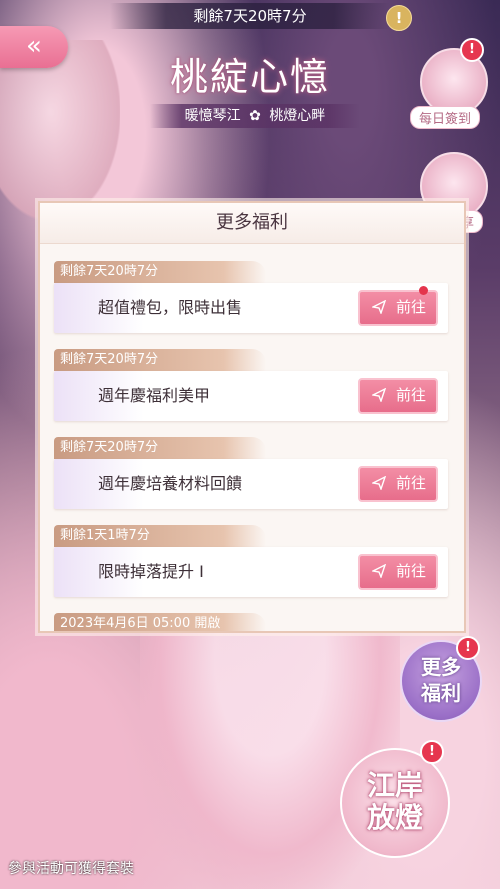  I want to click on river-lantern-button: 江岸 放燈, so click(395, 803).